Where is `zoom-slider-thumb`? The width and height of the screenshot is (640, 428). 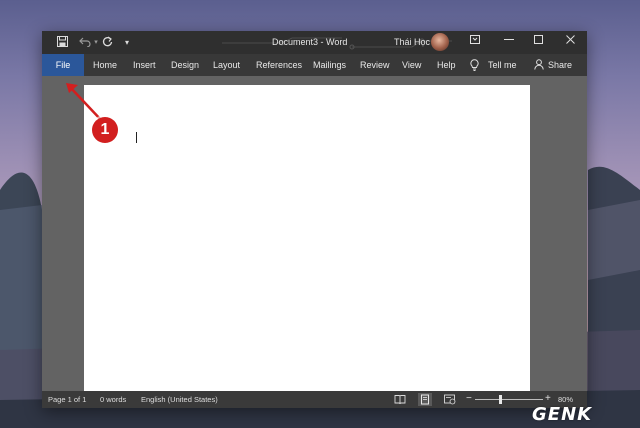
zoom-slider-thumb is located at coordinates (500, 399).